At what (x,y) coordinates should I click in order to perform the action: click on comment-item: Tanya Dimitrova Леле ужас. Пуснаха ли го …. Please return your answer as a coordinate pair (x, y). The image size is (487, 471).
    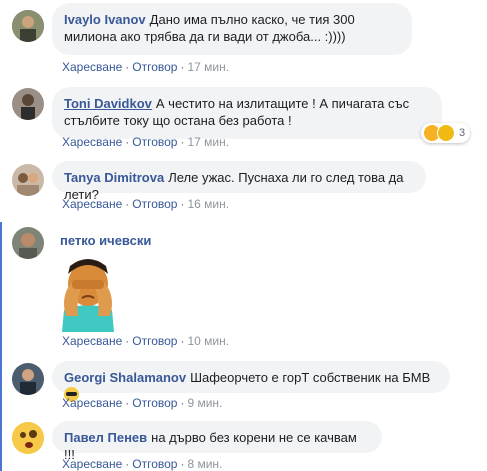
    Looking at the image, I should click on (243, 186).